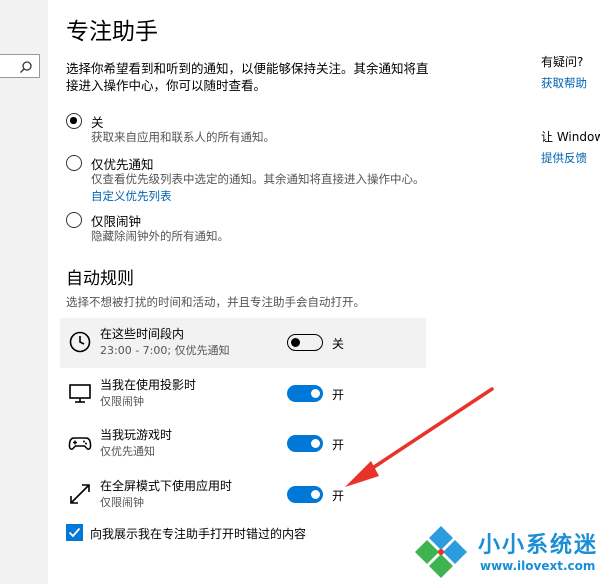 The height and width of the screenshot is (584, 600). Describe the element at coordinates (538, 566) in the screenshot. I see `watermark-url: www.ilovext.com` at that location.